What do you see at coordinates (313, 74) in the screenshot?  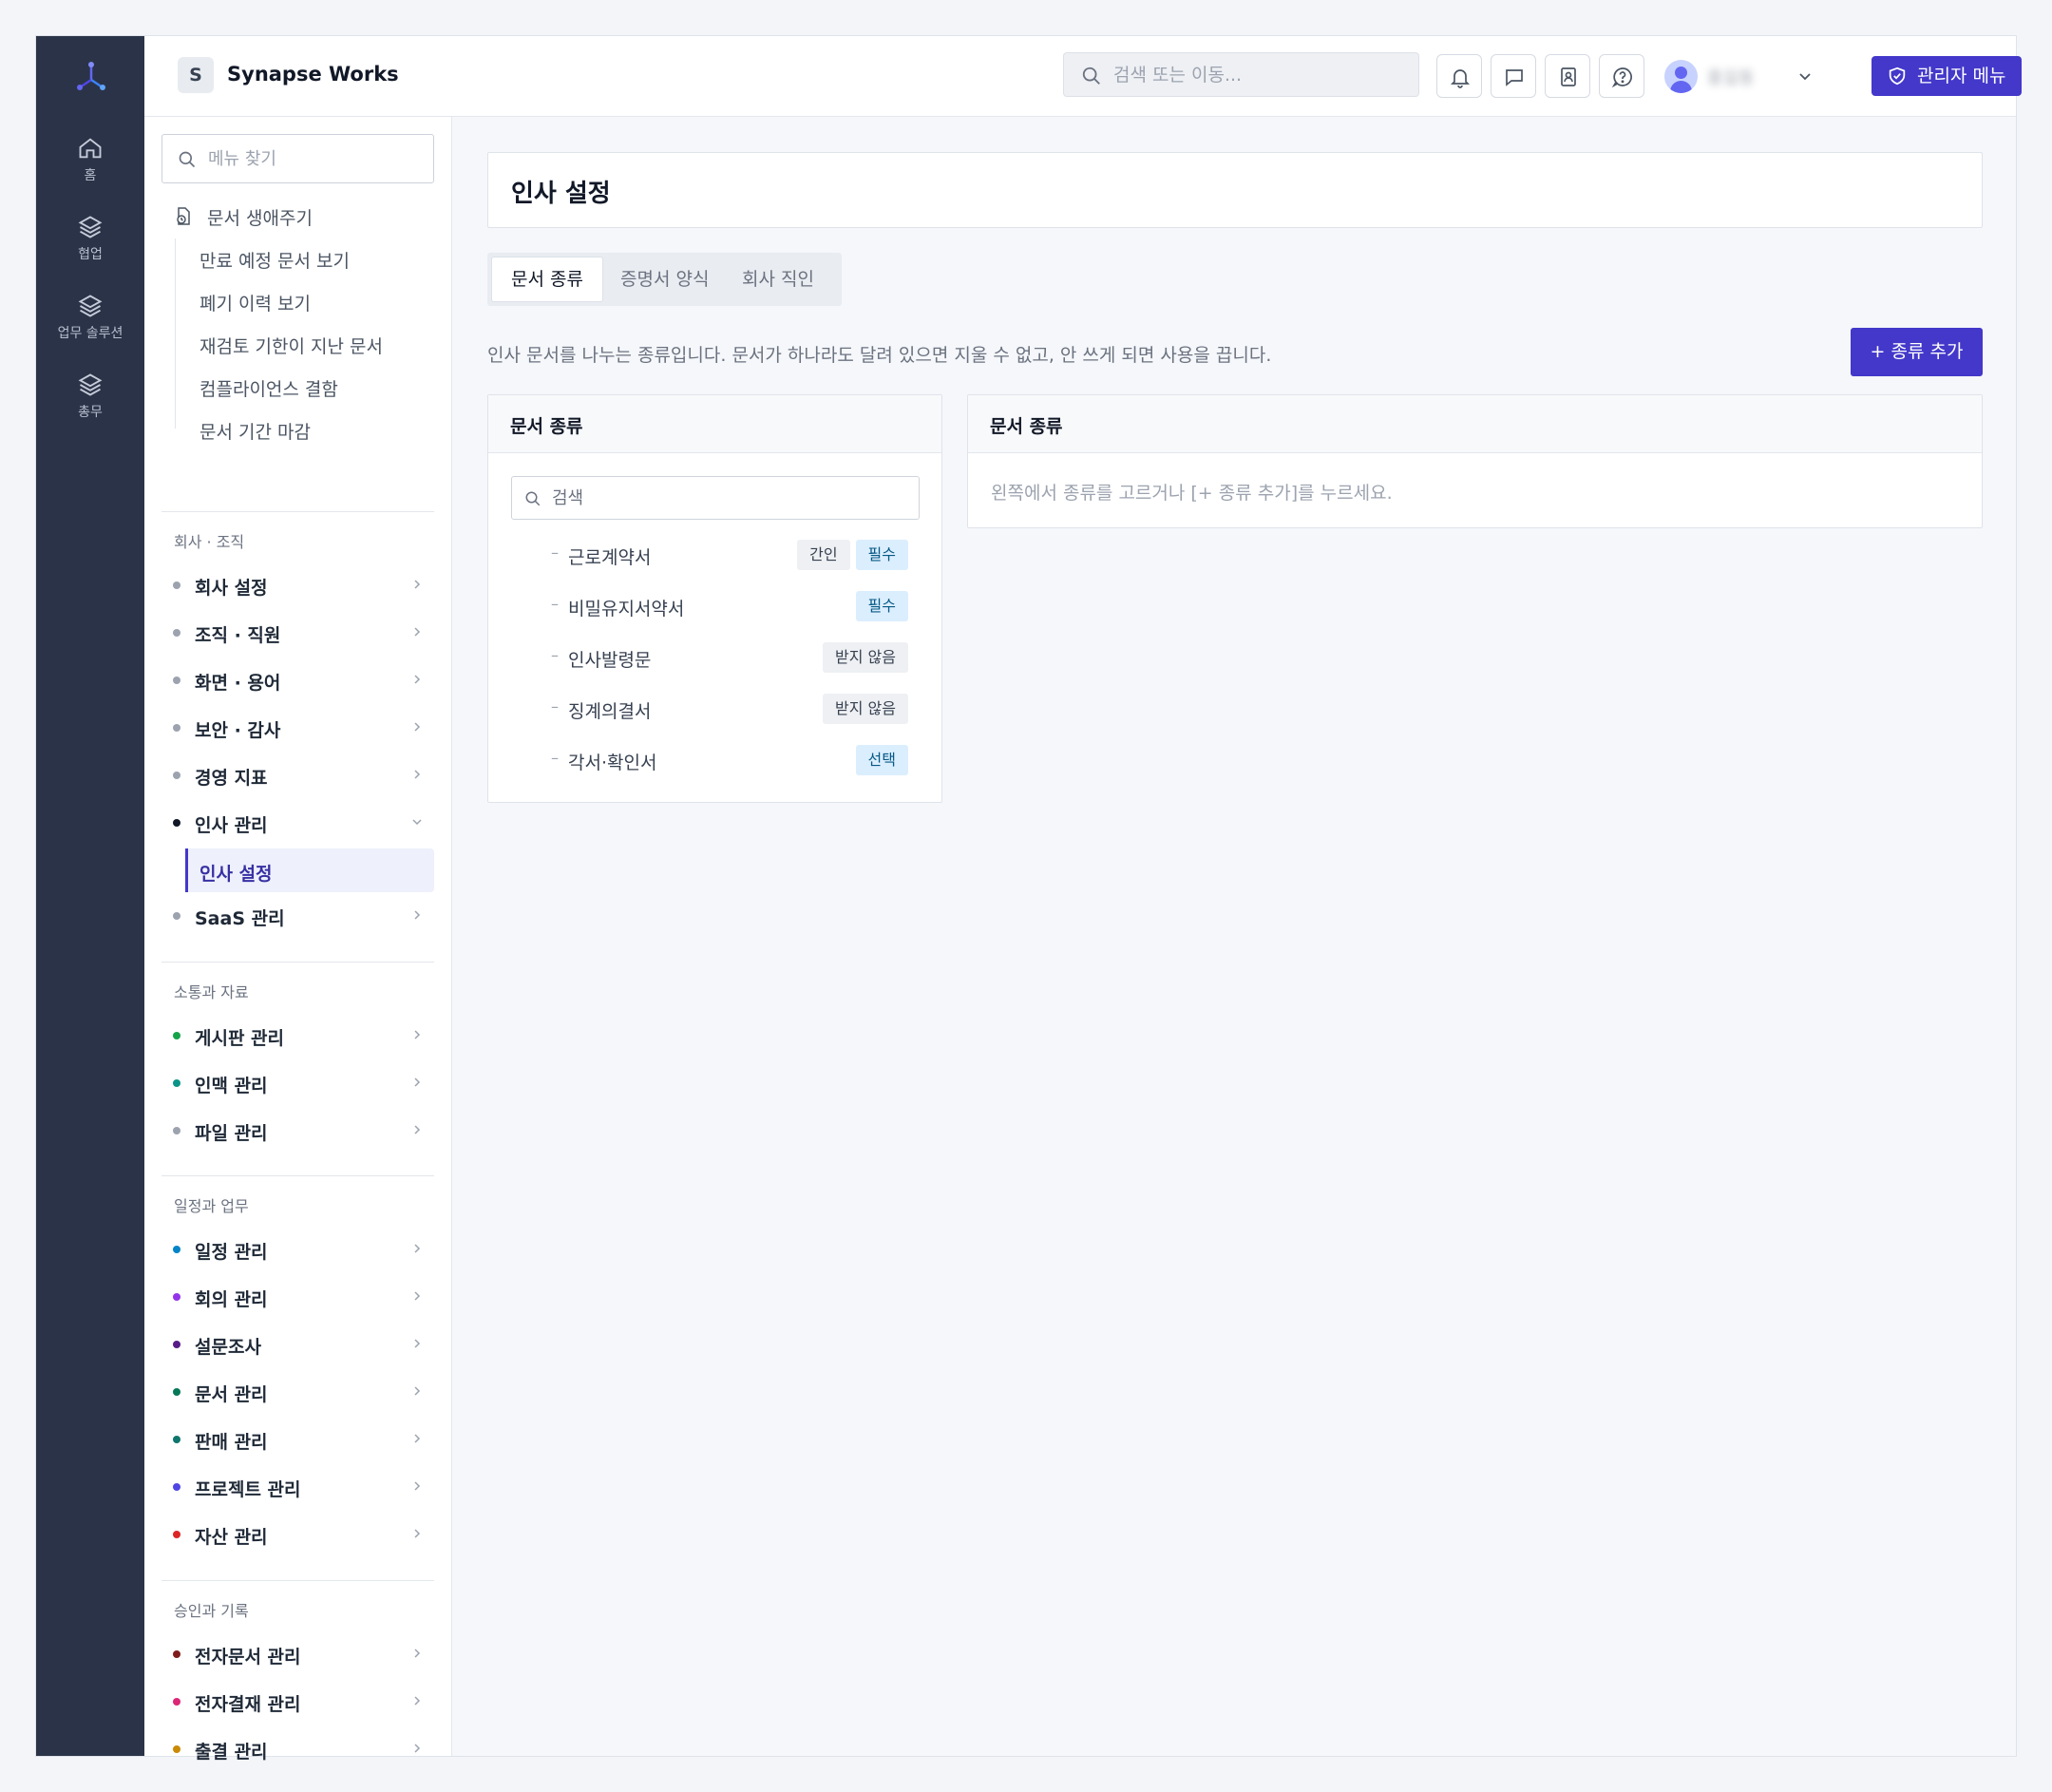 I see `workspace-name: Synapse Works` at bounding box center [313, 74].